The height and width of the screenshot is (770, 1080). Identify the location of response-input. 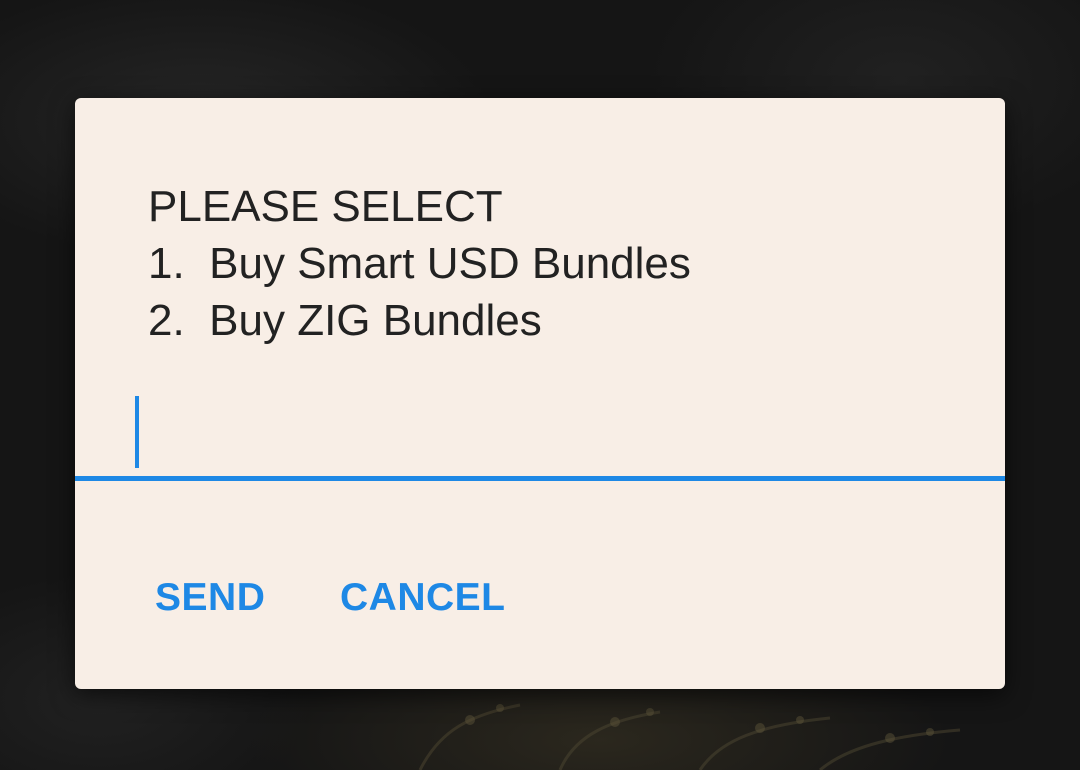
(533, 430).